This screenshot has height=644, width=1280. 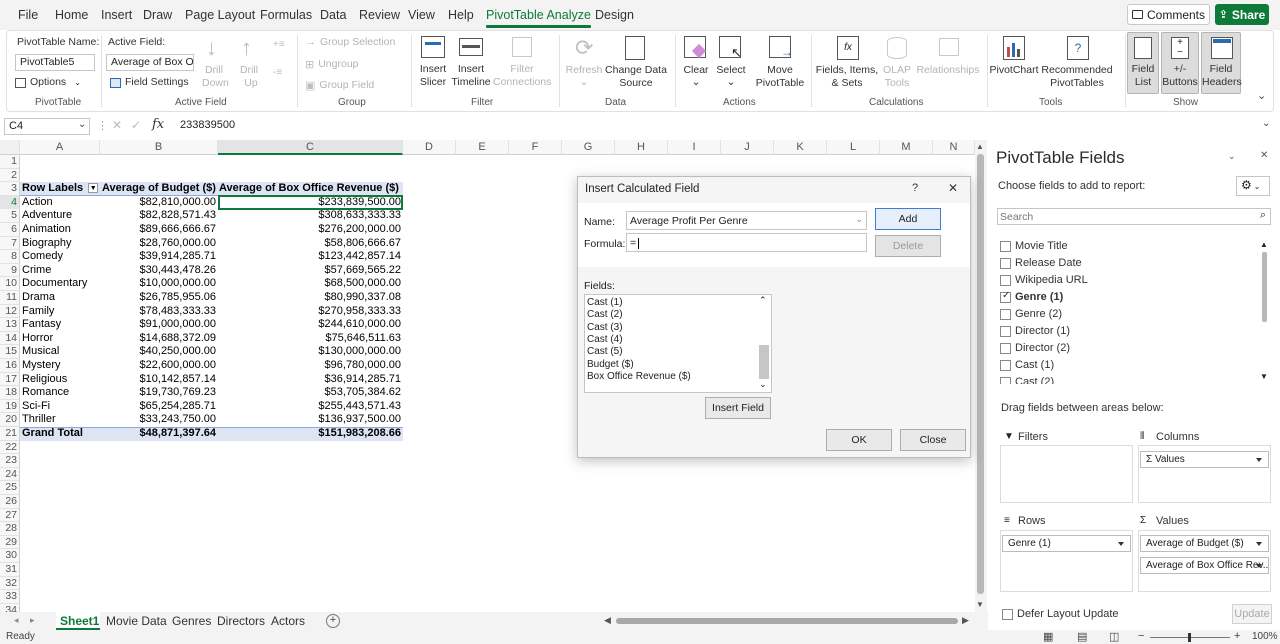 I want to click on tab-view: View, so click(x=421, y=15).